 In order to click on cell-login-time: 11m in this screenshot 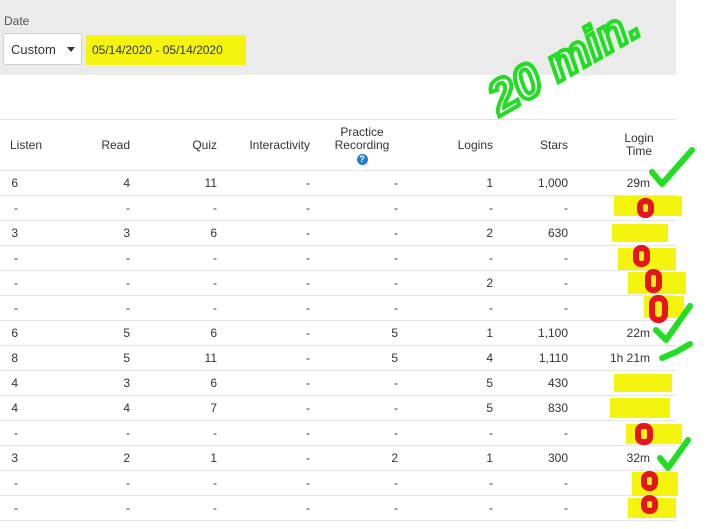, I will do `click(626, 383)`.